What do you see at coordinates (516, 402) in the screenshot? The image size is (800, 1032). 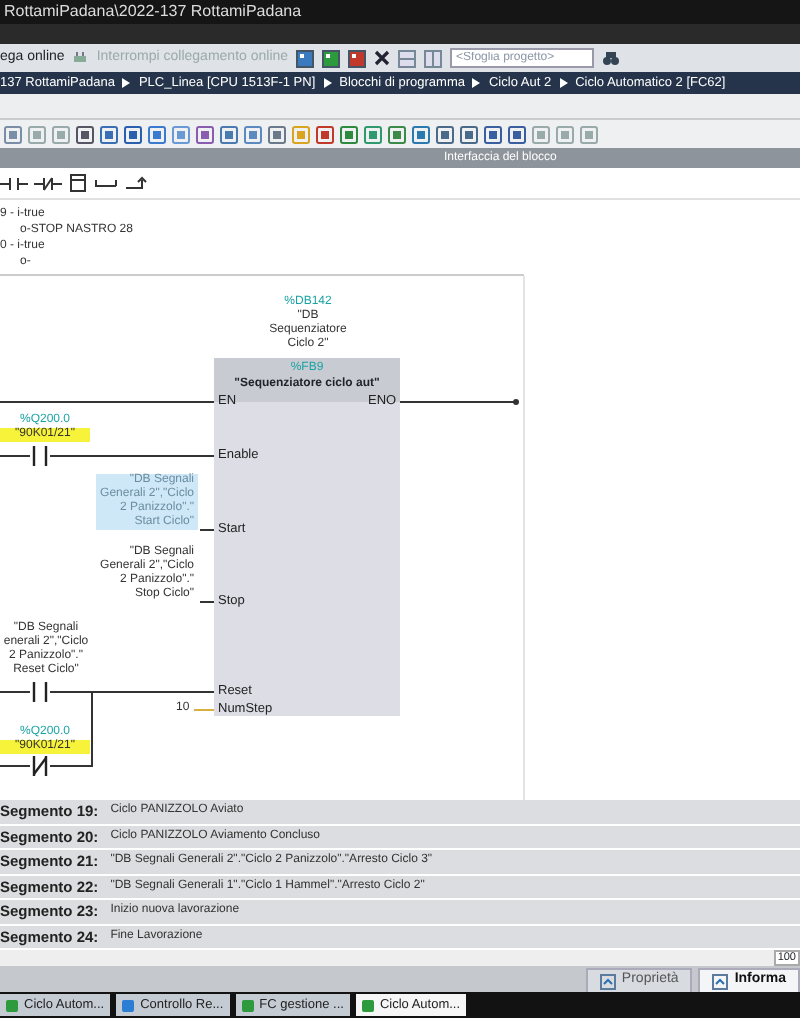 I see `connection-dot` at bounding box center [516, 402].